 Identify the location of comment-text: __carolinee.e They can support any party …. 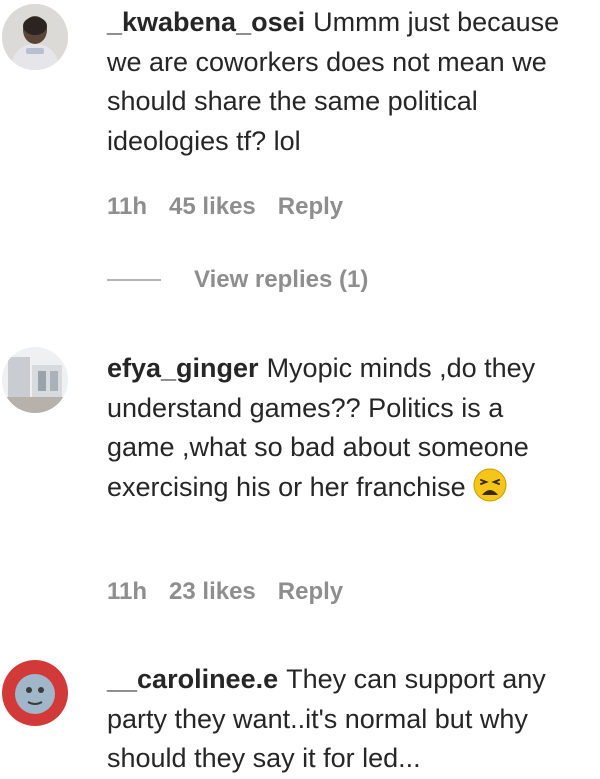
(342, 719).